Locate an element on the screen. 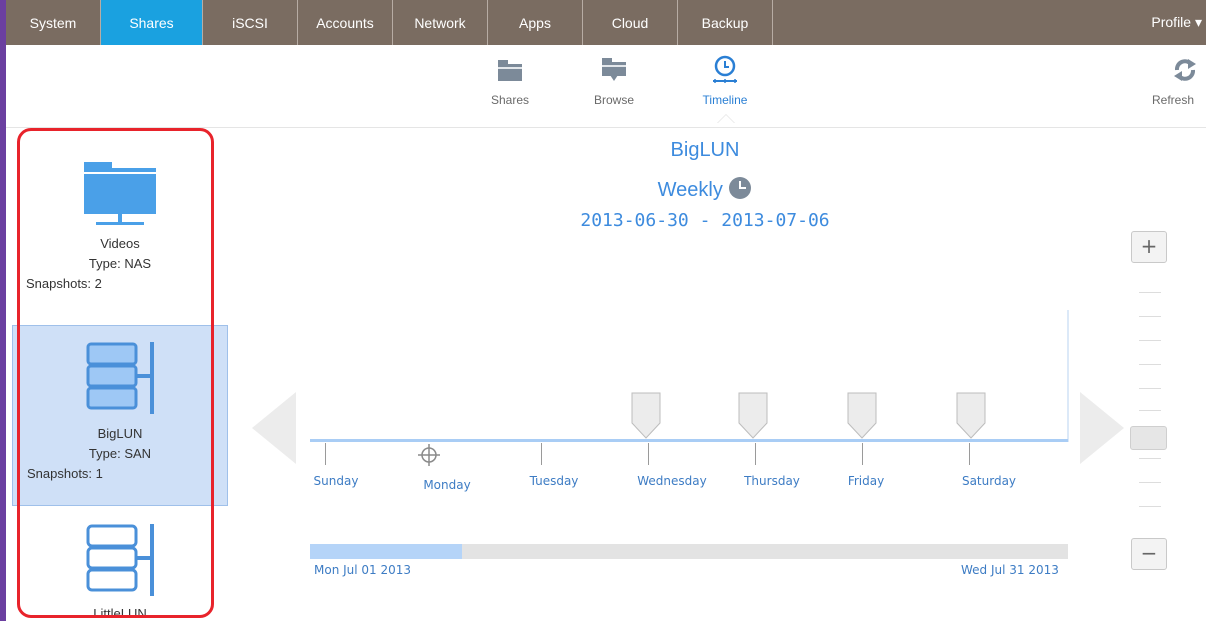 The image size is (1206, 624). tab-network: Network is located at coordinates (440, 22).